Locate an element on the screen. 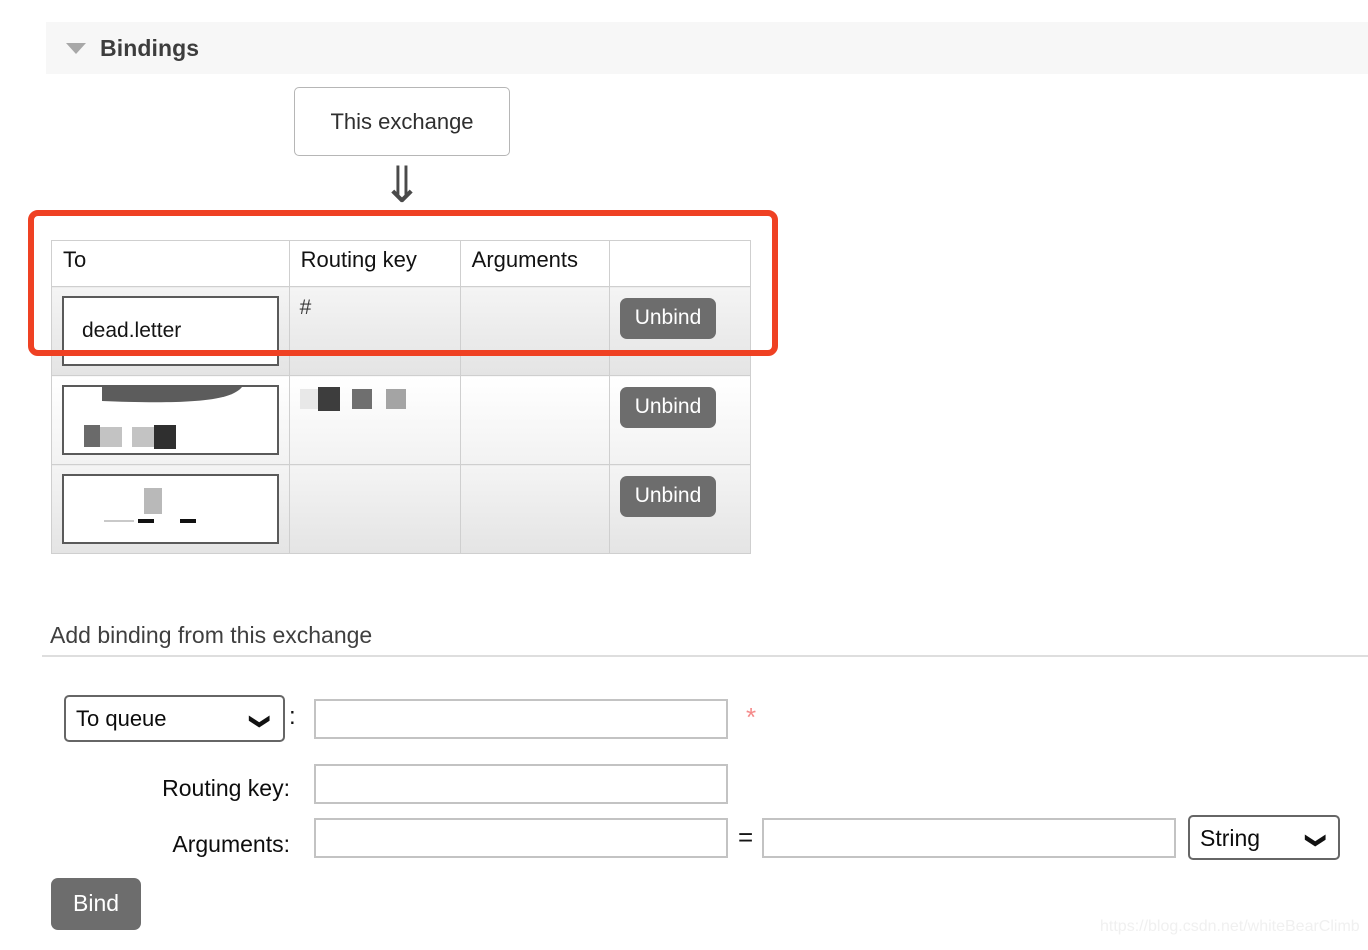 The image size is (1368, 950). triangle-down-icon is located at coordinates (76, 48).